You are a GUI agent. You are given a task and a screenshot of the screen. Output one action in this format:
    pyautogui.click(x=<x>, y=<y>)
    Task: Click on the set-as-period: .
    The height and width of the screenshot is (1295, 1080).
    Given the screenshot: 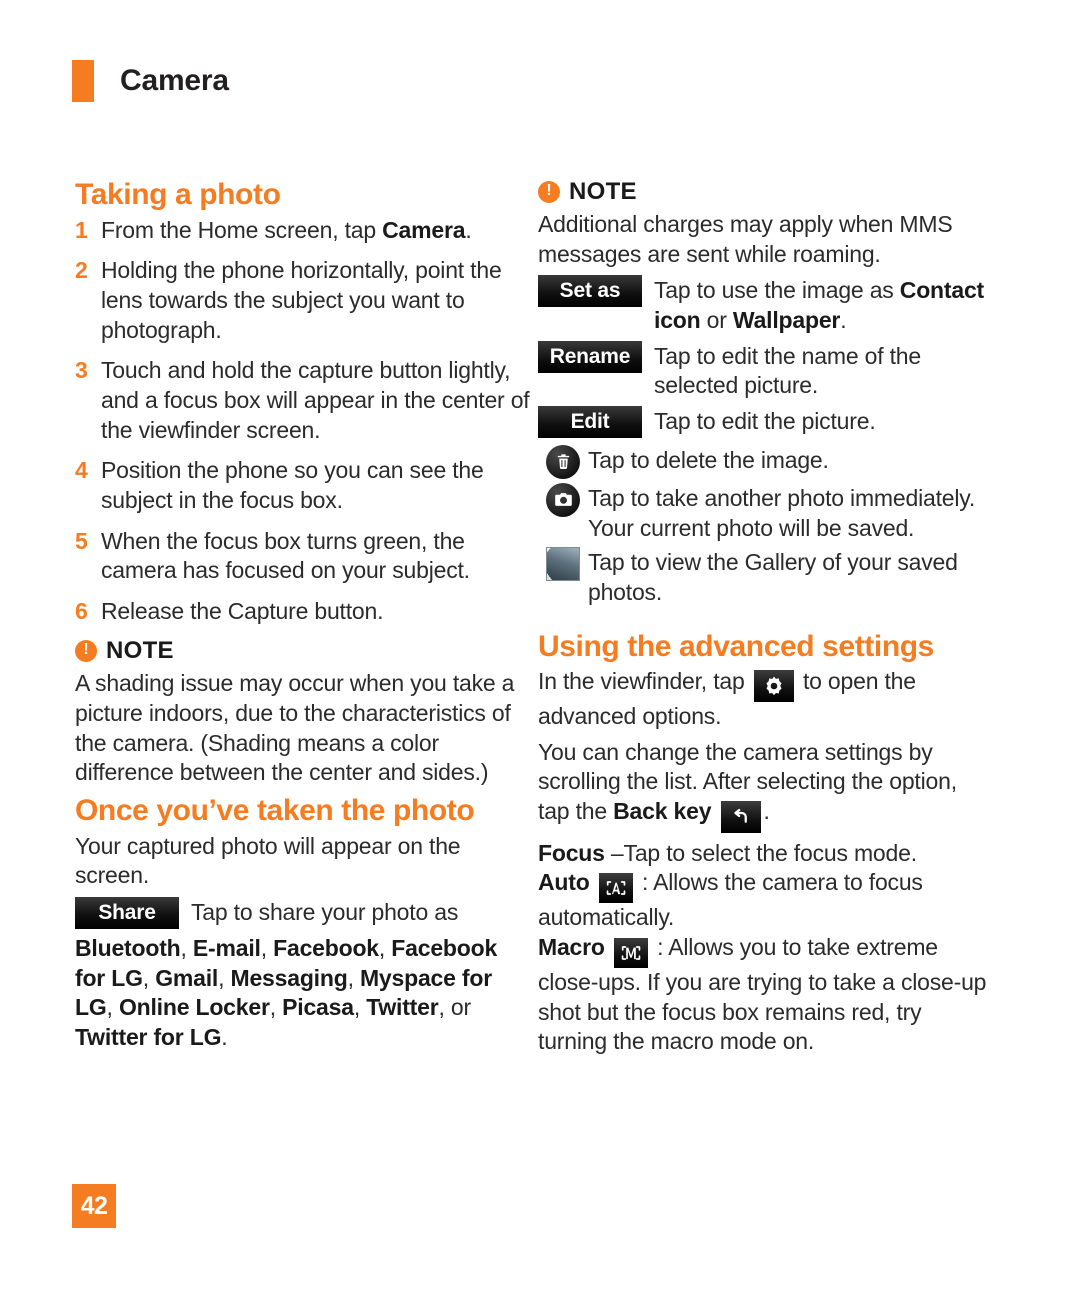 What is the action you would take?
    pyautogui.click(x=843, y=319)
    